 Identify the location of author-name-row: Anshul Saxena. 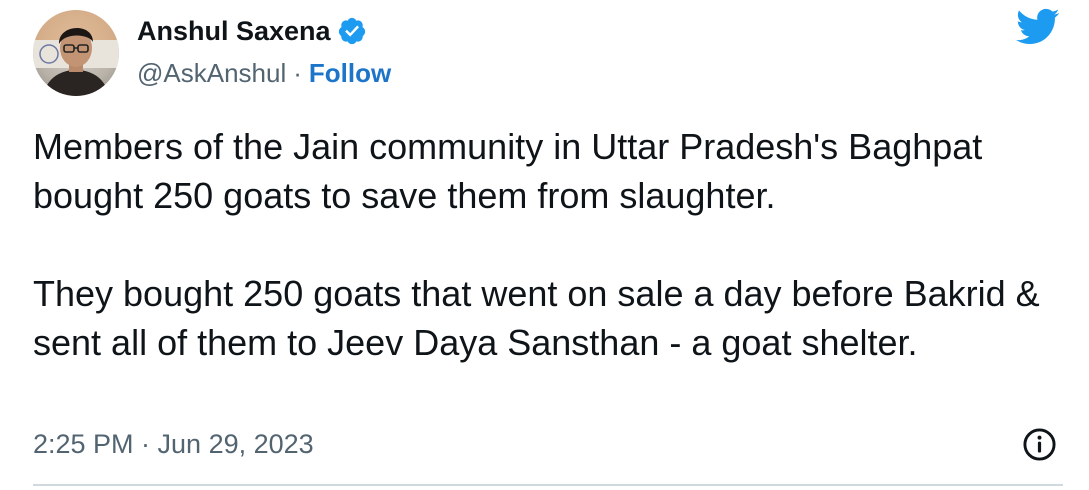
(252, 31).